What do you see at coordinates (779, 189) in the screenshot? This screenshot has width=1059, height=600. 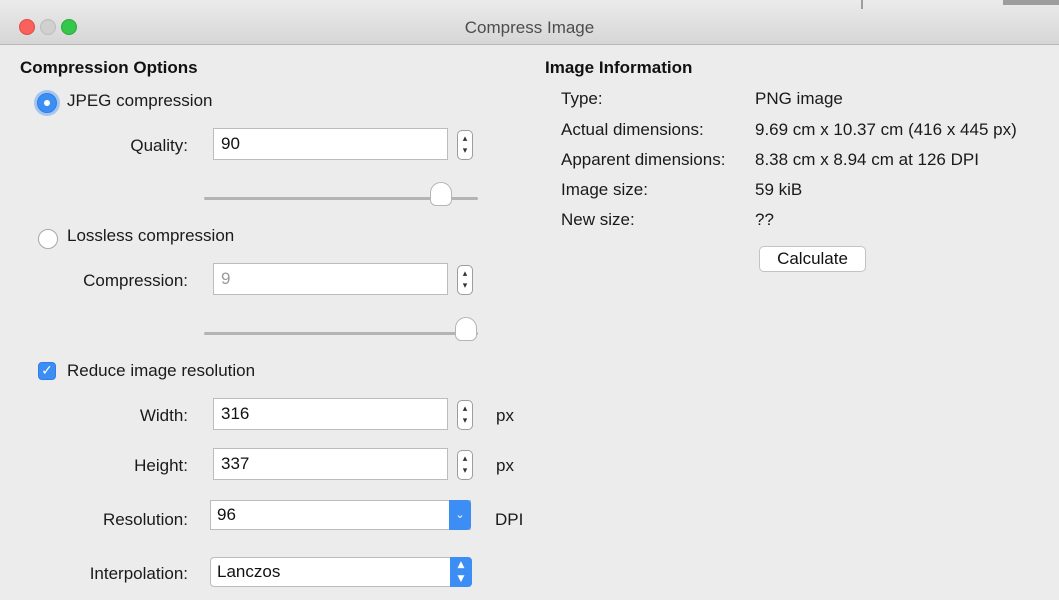 I see `info-value-image-size: 59 kiB` at bounding box center [779, 189].